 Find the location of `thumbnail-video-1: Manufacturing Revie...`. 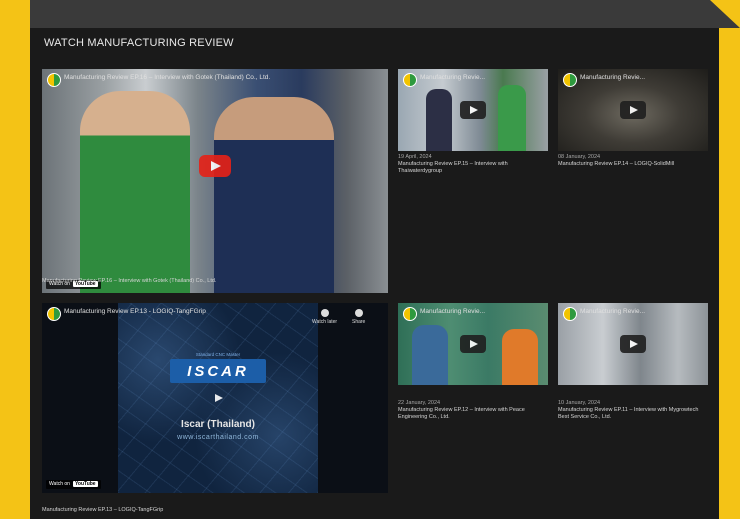

thumbnail-video-1: Manufacturing Revie... is located at coordinates (473, 110).